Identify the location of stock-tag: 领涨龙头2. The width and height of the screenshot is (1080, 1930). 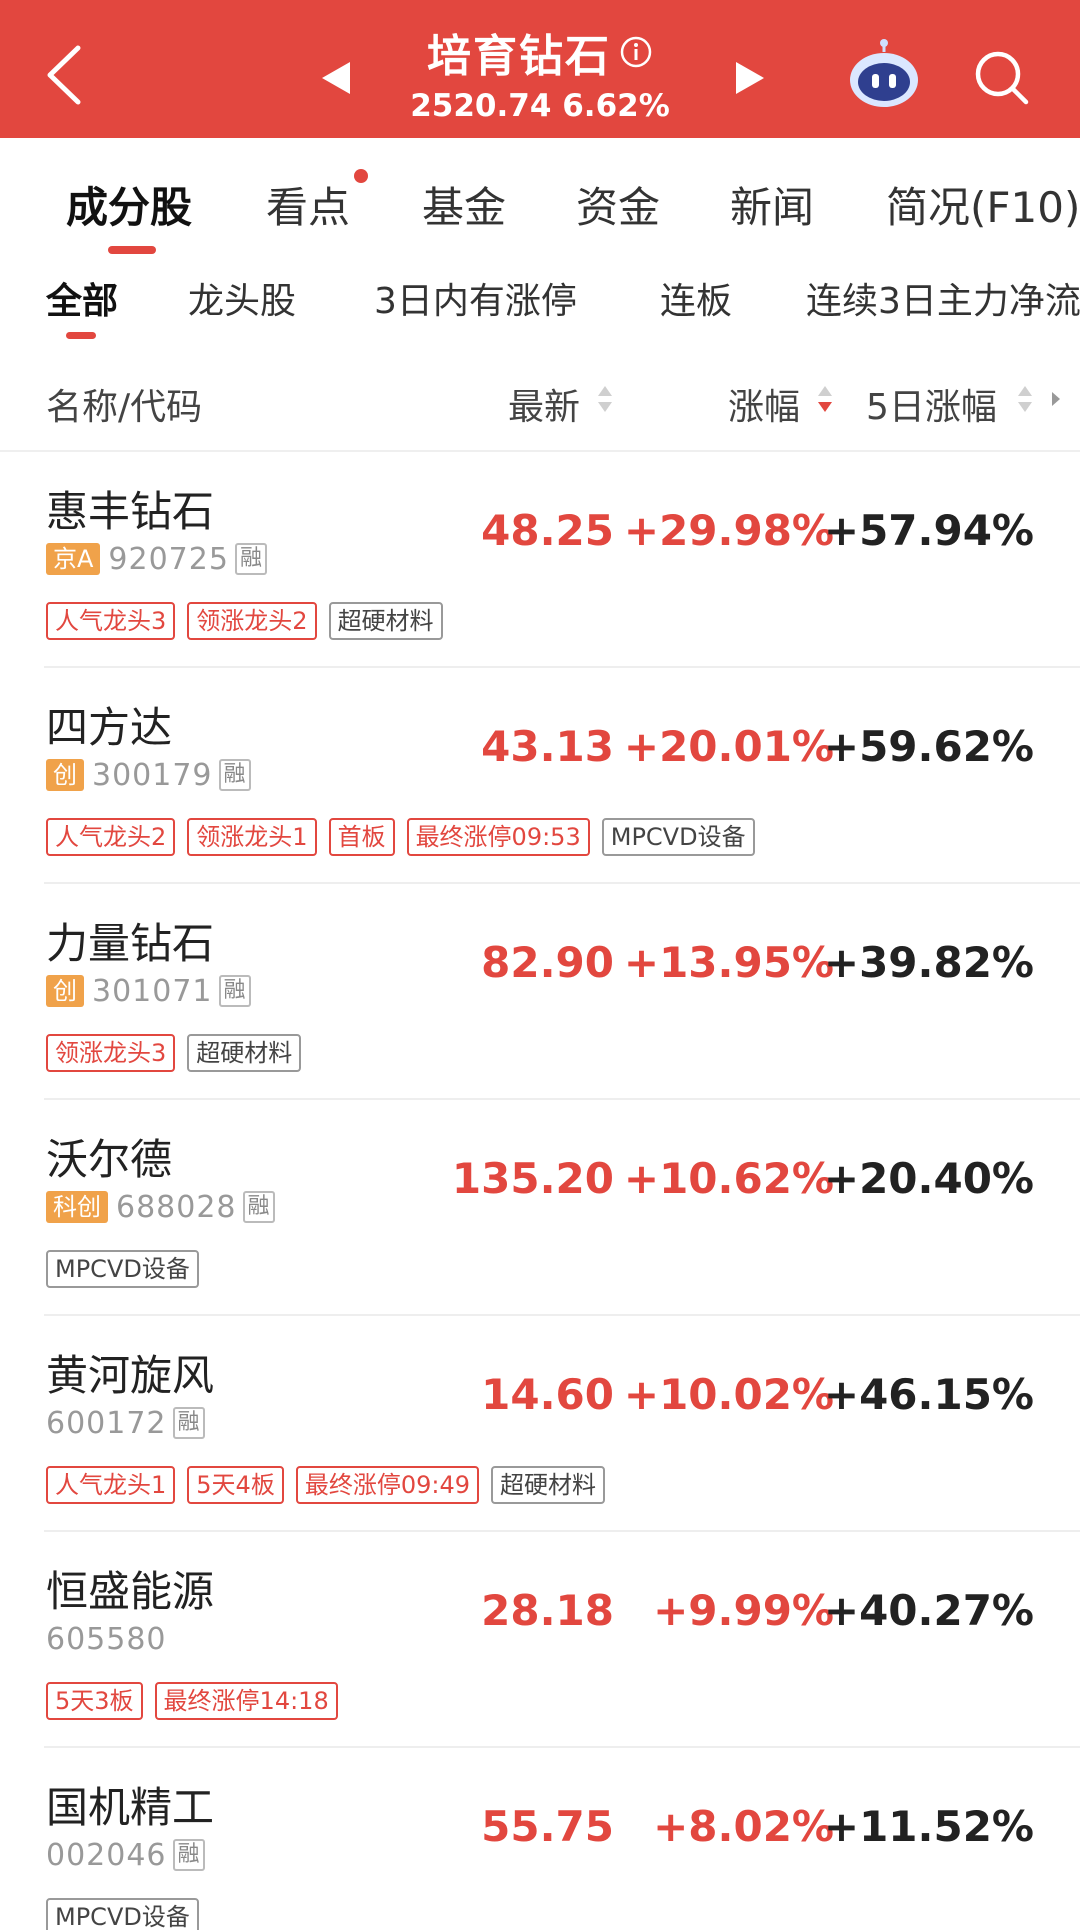
(252, 621).